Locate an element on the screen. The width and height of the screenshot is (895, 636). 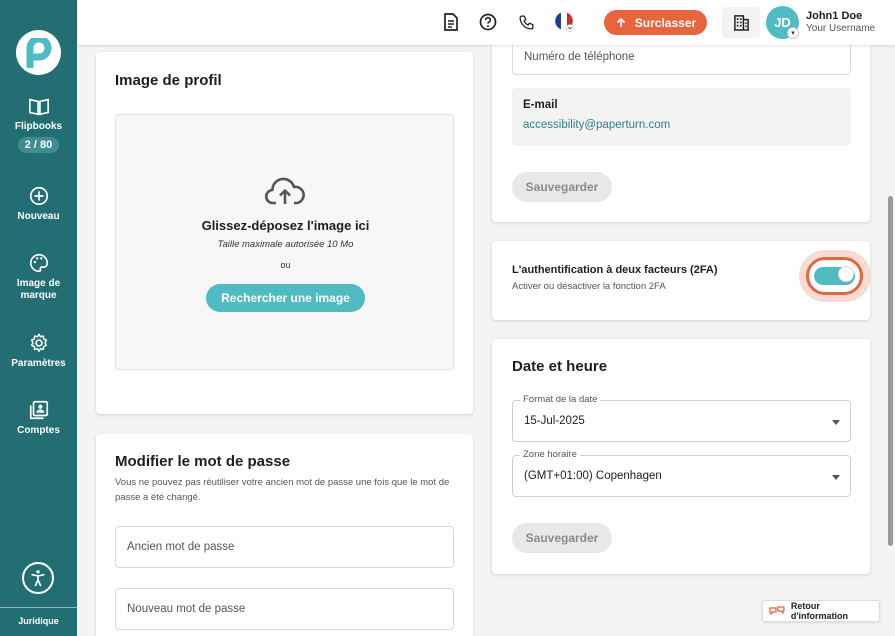
chevron-down-icon: ▾ is located at coordinates (793, 33).